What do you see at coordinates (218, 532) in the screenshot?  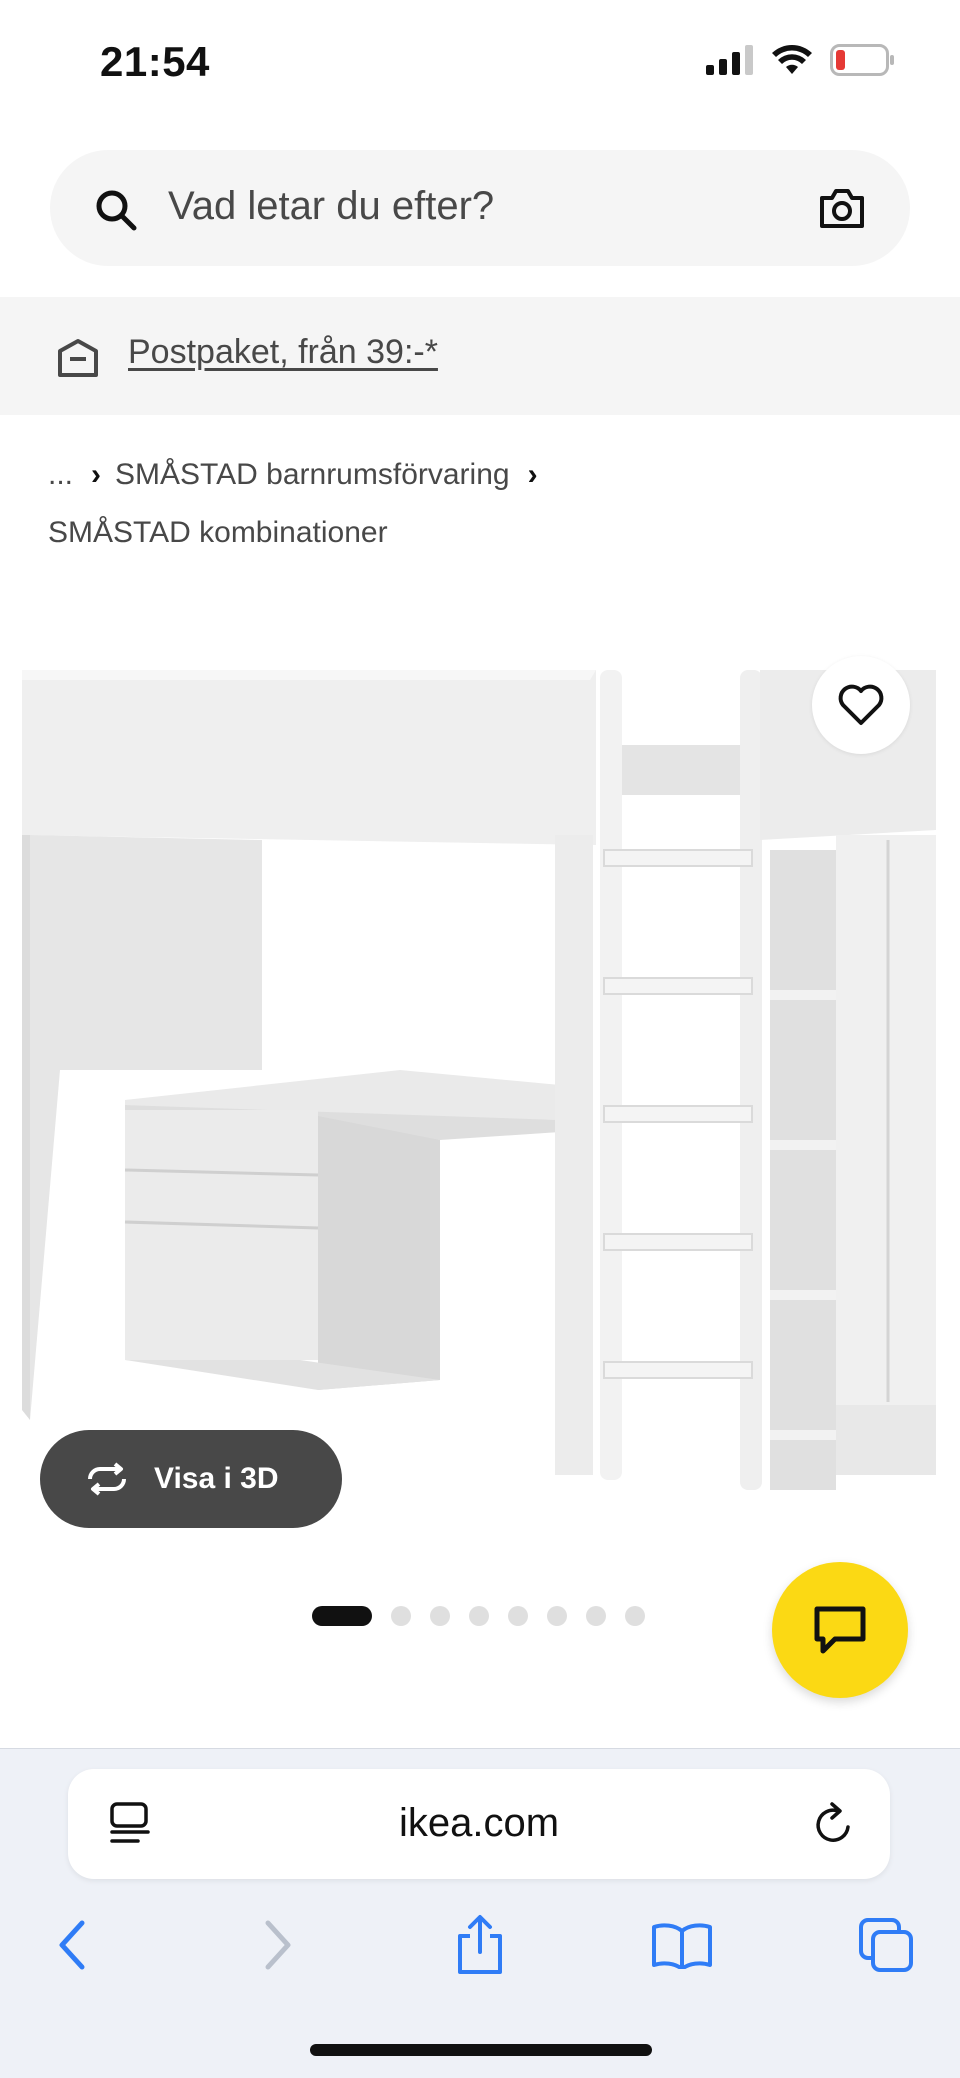 I see `breadcrumb-item: SMÅSTAD kombinationer` at bounding box center [218, 532].